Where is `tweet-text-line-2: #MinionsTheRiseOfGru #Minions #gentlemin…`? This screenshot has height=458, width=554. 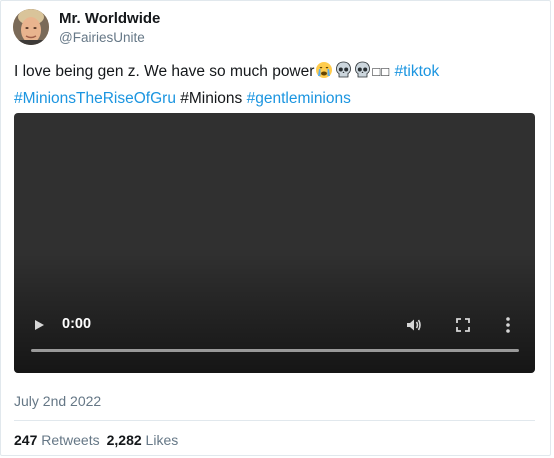 tweet-text-line-2: #MinionsTheRiseOfGru #Minions #gentlemin… is located at coordinates (274, 99).